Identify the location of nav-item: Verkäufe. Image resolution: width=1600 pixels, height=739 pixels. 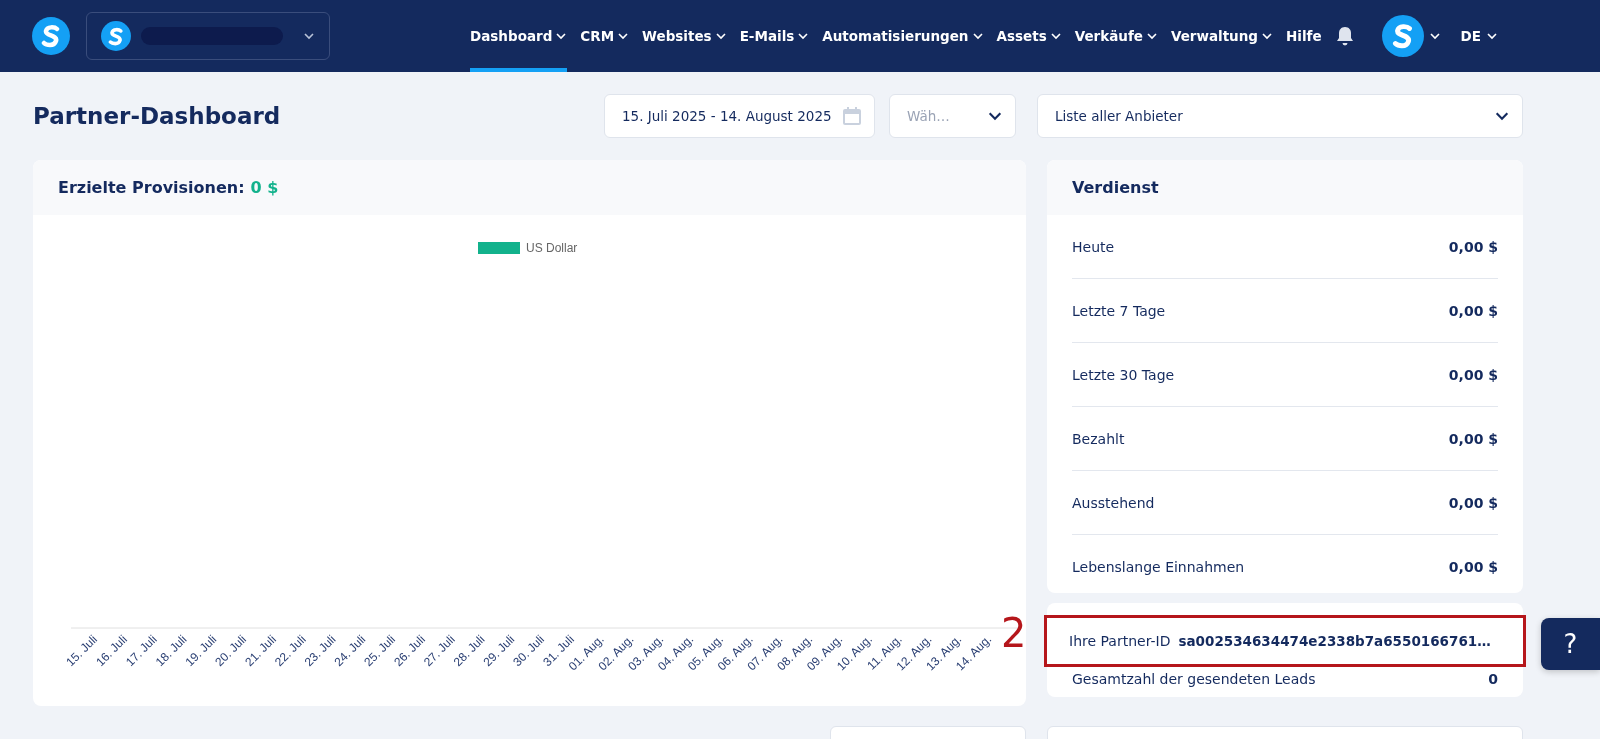
(1116, 36).